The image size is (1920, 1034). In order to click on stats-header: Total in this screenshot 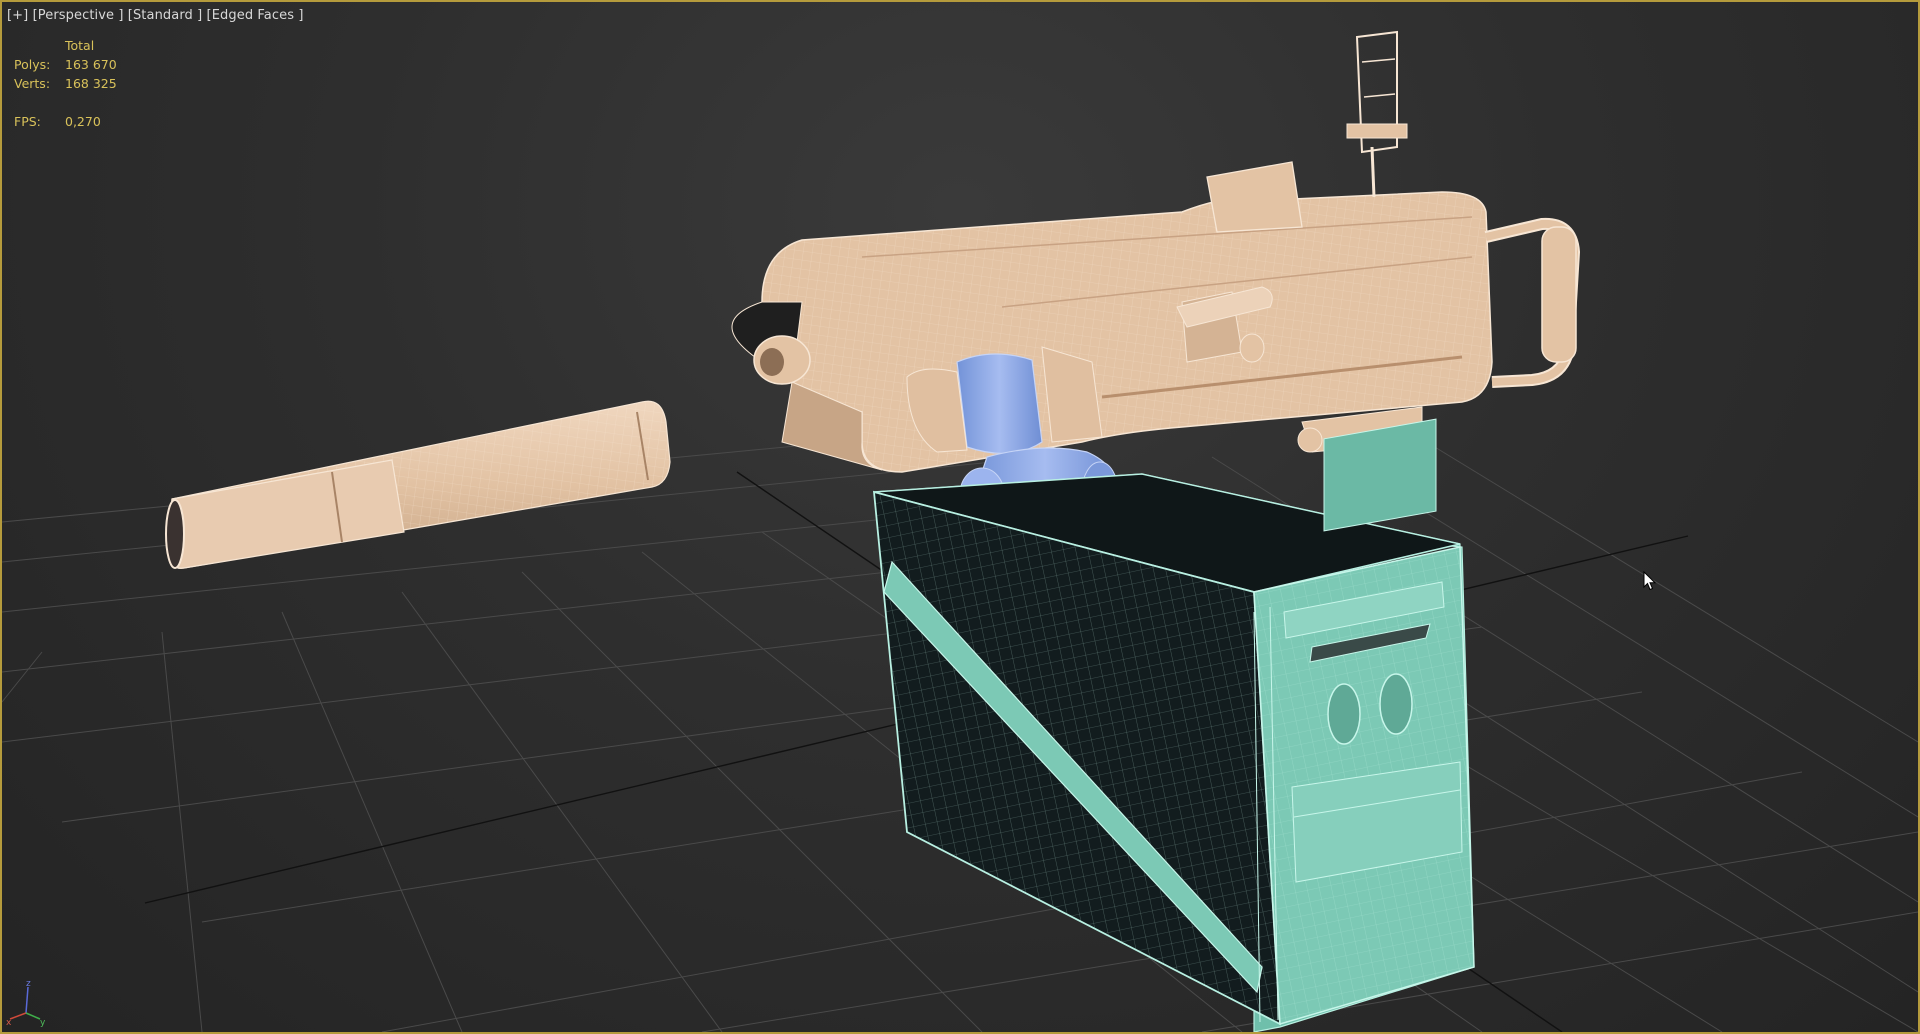, I will do `click(80, 45)`.